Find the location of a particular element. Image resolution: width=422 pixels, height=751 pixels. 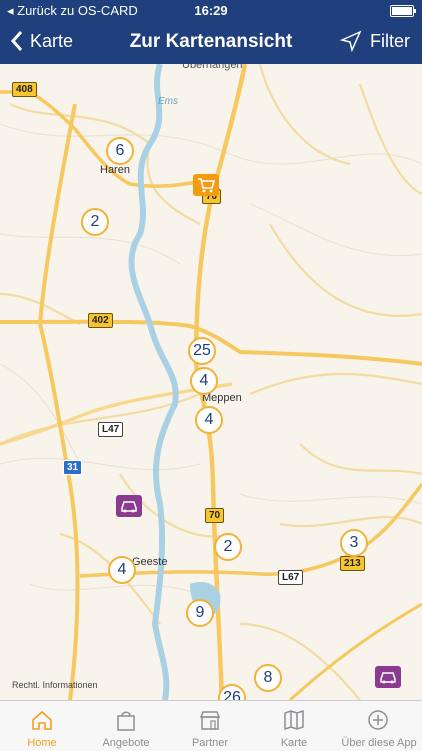

tab-ueber-diese-app: Über diese App is located at coordinates (379, 726).